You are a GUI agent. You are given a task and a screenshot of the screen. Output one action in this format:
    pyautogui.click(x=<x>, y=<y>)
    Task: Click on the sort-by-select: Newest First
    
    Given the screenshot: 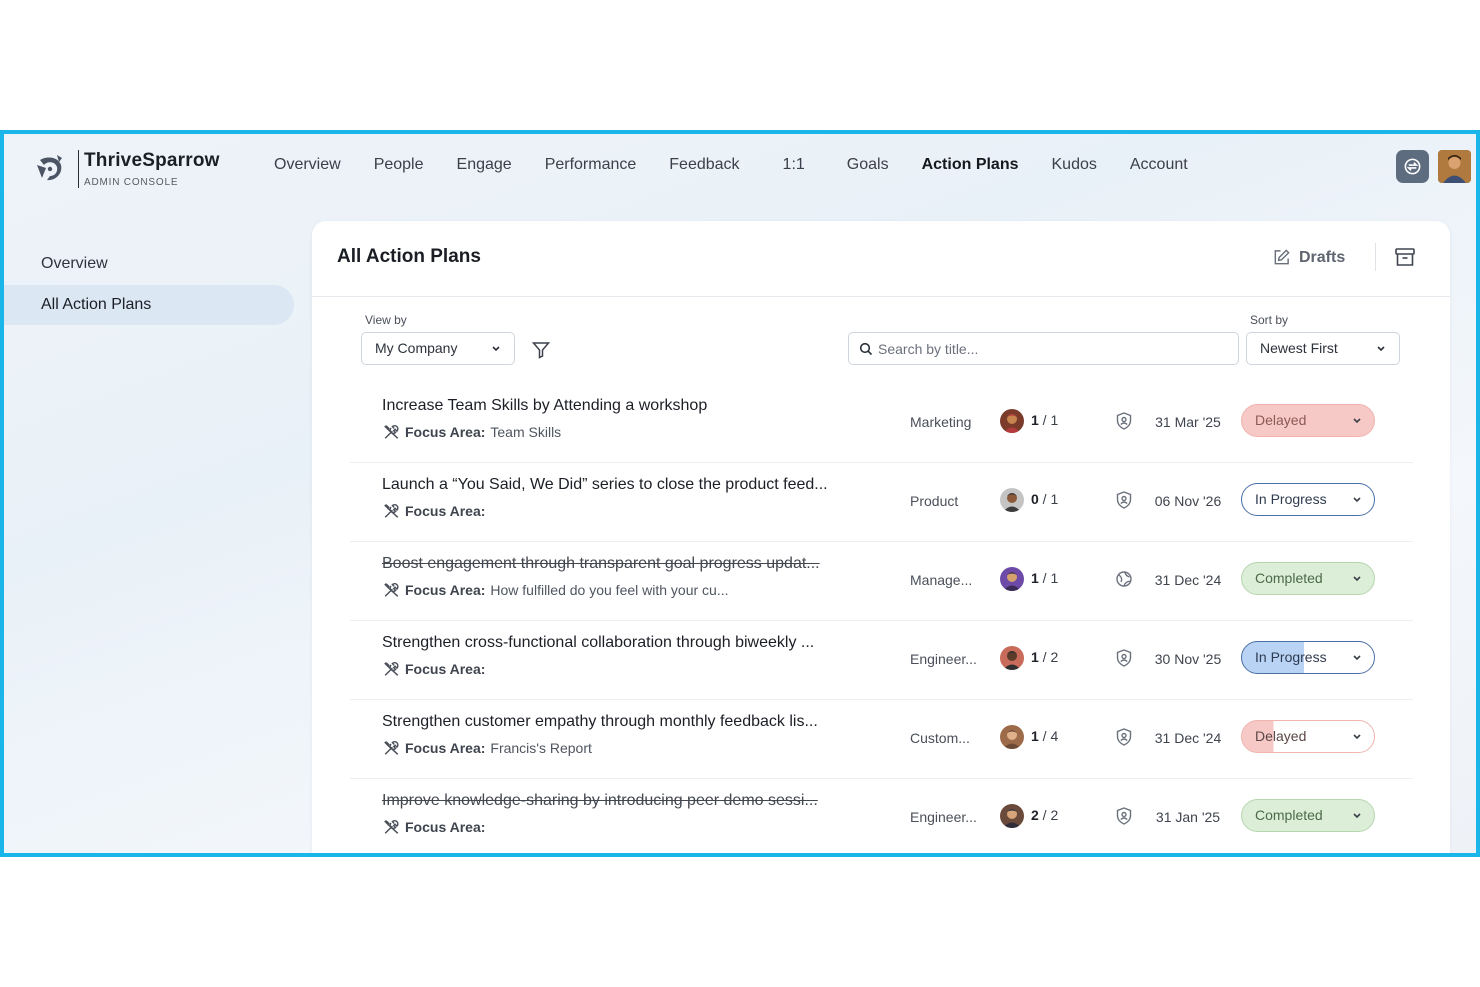 What is the action you would take?
    pyautogui.click(x=1323, y=348)
    